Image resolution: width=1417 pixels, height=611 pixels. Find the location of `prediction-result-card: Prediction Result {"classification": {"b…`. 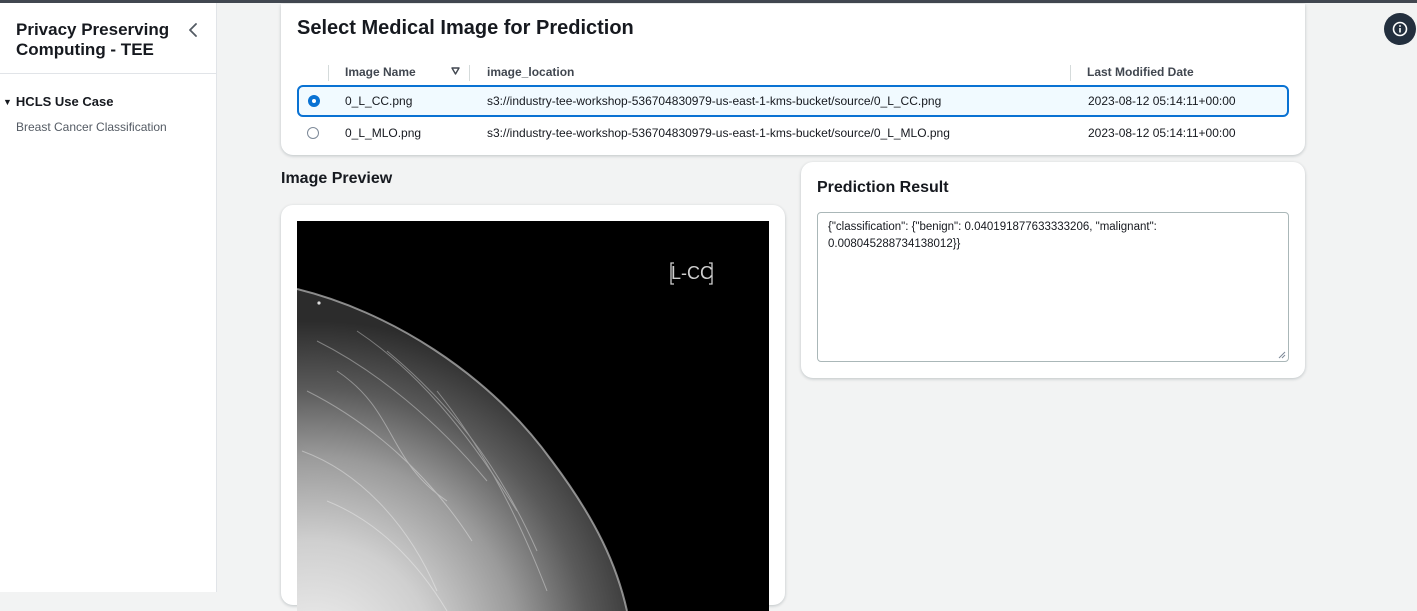

prediction-result-card: Prediction Result {"classification": {"b… is located at coordinates (1053, 270).